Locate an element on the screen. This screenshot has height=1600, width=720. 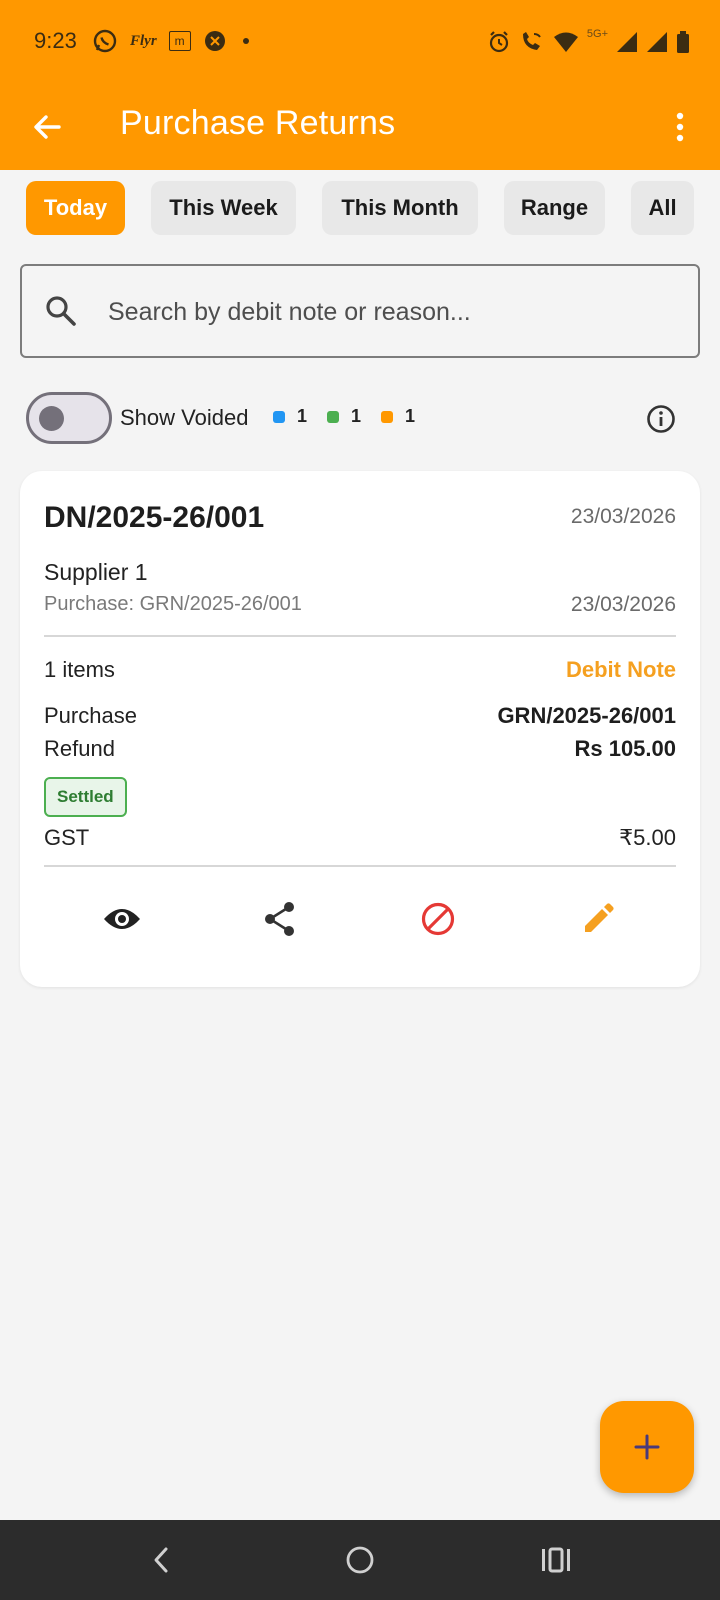
wifi-call-icon is located at coordinates (532, 42).